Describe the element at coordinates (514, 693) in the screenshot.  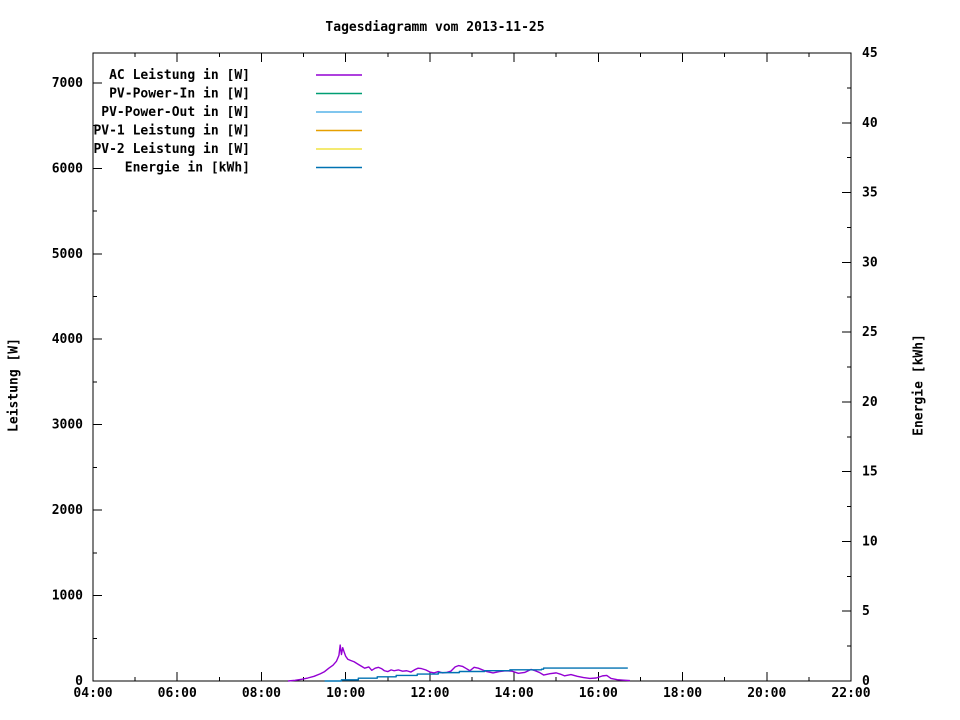
I see `x-tick-label: 14:00` at that location.